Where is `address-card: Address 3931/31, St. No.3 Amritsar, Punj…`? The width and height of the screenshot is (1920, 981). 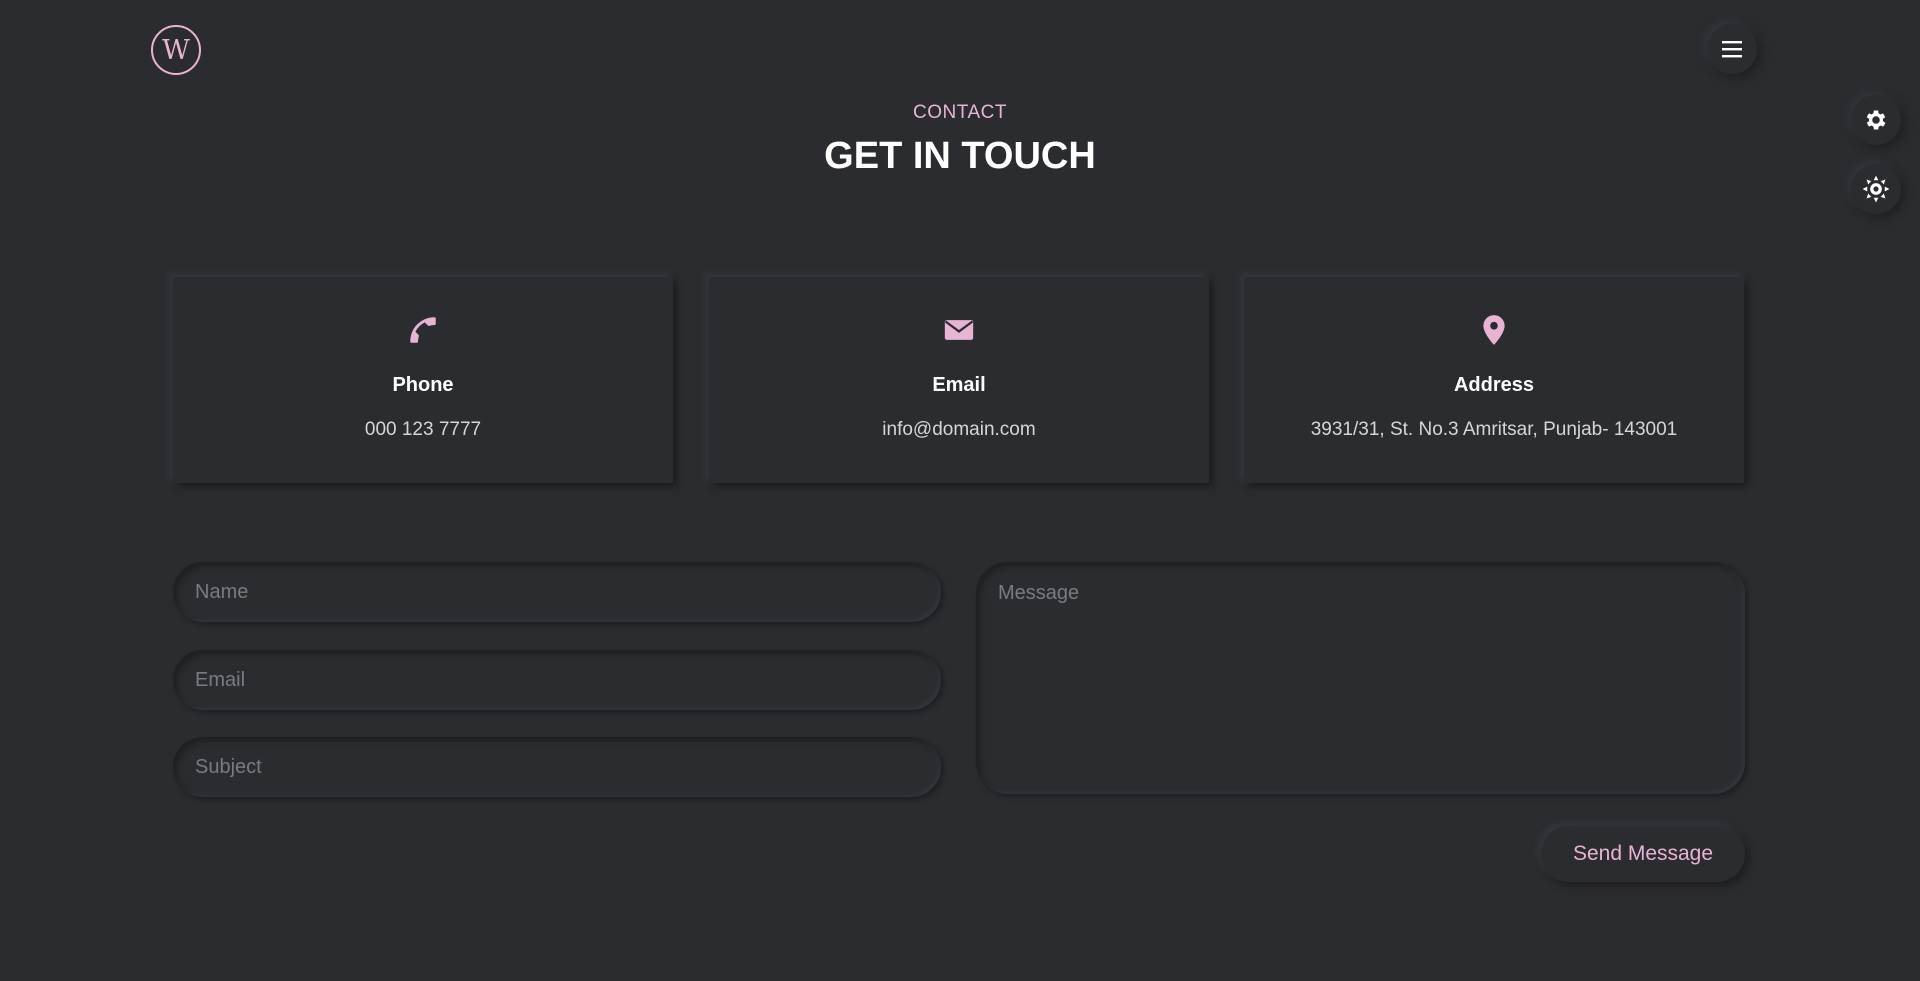 address-card: Address 3931/31, St. No.3 Amritsar, Punj… is located at coordinates (1494, 380).